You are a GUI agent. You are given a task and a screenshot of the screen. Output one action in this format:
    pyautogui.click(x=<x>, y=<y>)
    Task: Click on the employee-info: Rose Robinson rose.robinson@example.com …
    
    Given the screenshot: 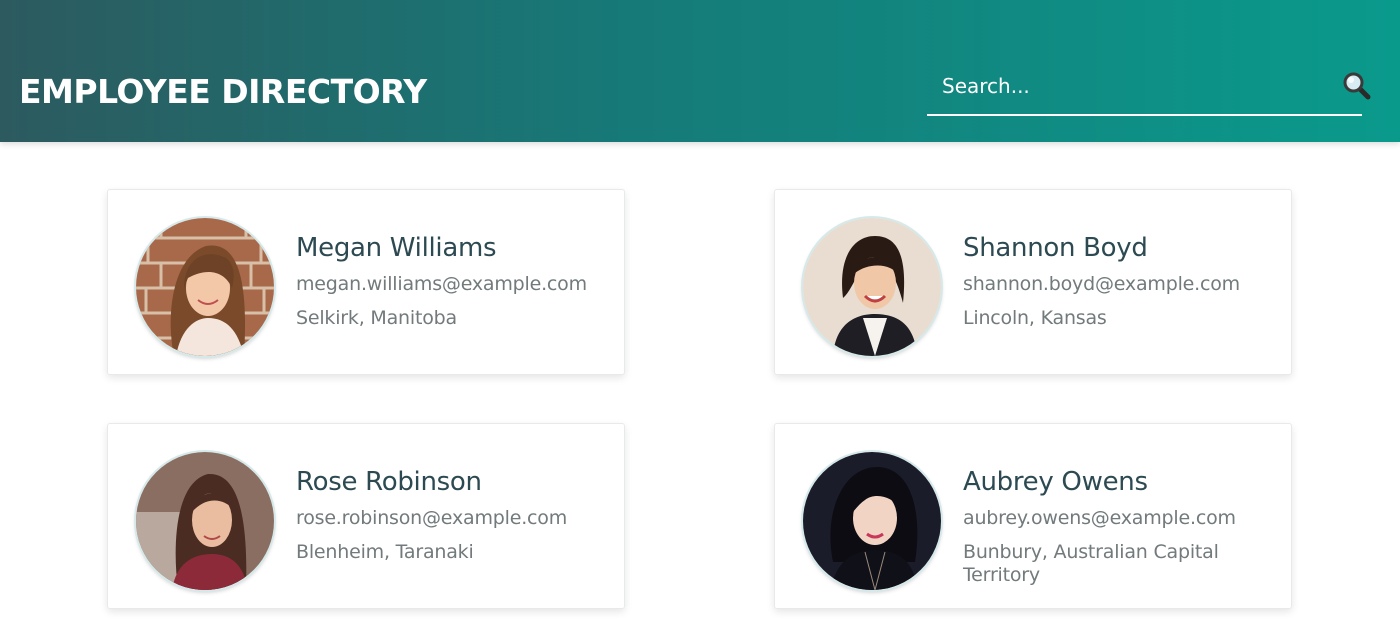 What is the action you would take?
    pyautogui.click(x=451, y=514)
    